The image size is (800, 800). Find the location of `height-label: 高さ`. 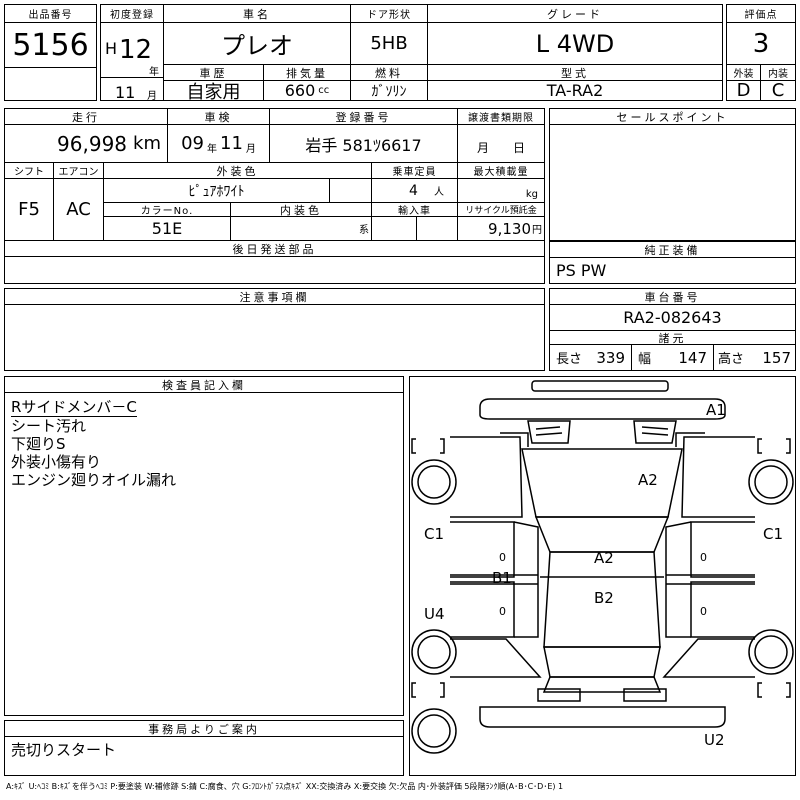

height-label: 高さ is located at coordinates (731, 359).